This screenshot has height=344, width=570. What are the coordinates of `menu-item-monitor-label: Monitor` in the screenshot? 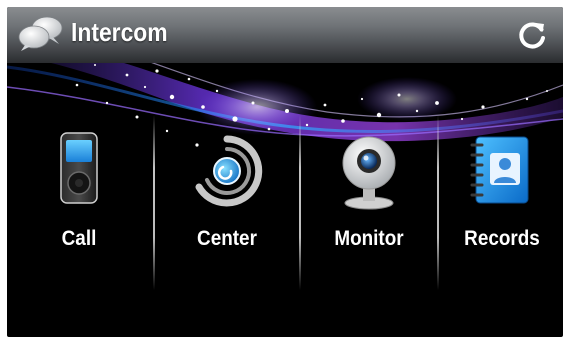 It's located at (369, 238).